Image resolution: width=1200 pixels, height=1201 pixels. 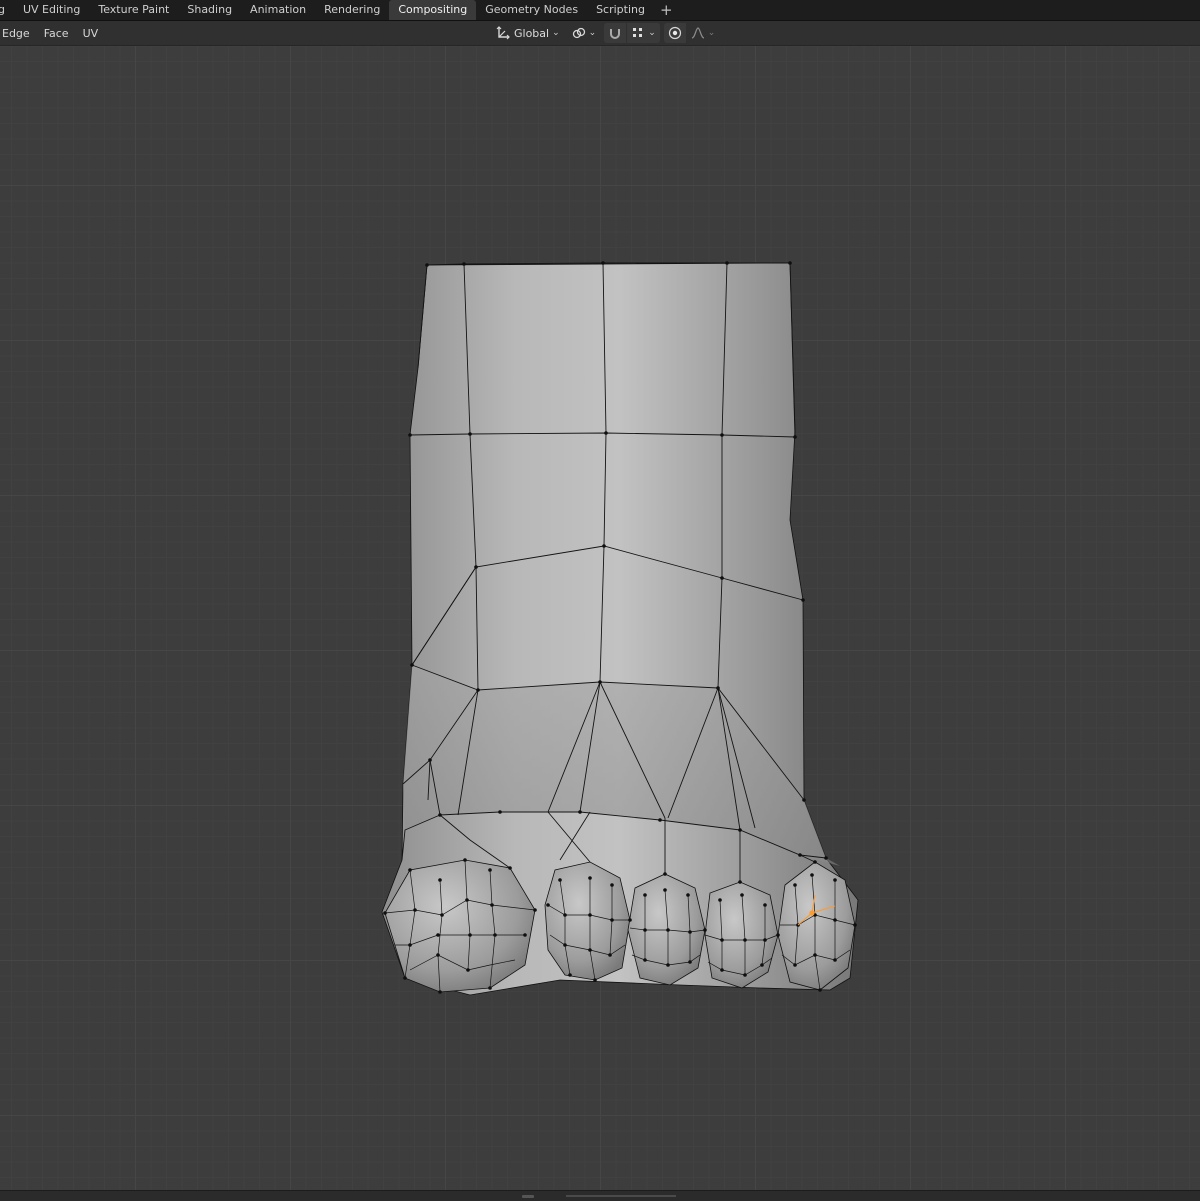 I want to click on menu-uv: UV, so click(x=91, y=33).